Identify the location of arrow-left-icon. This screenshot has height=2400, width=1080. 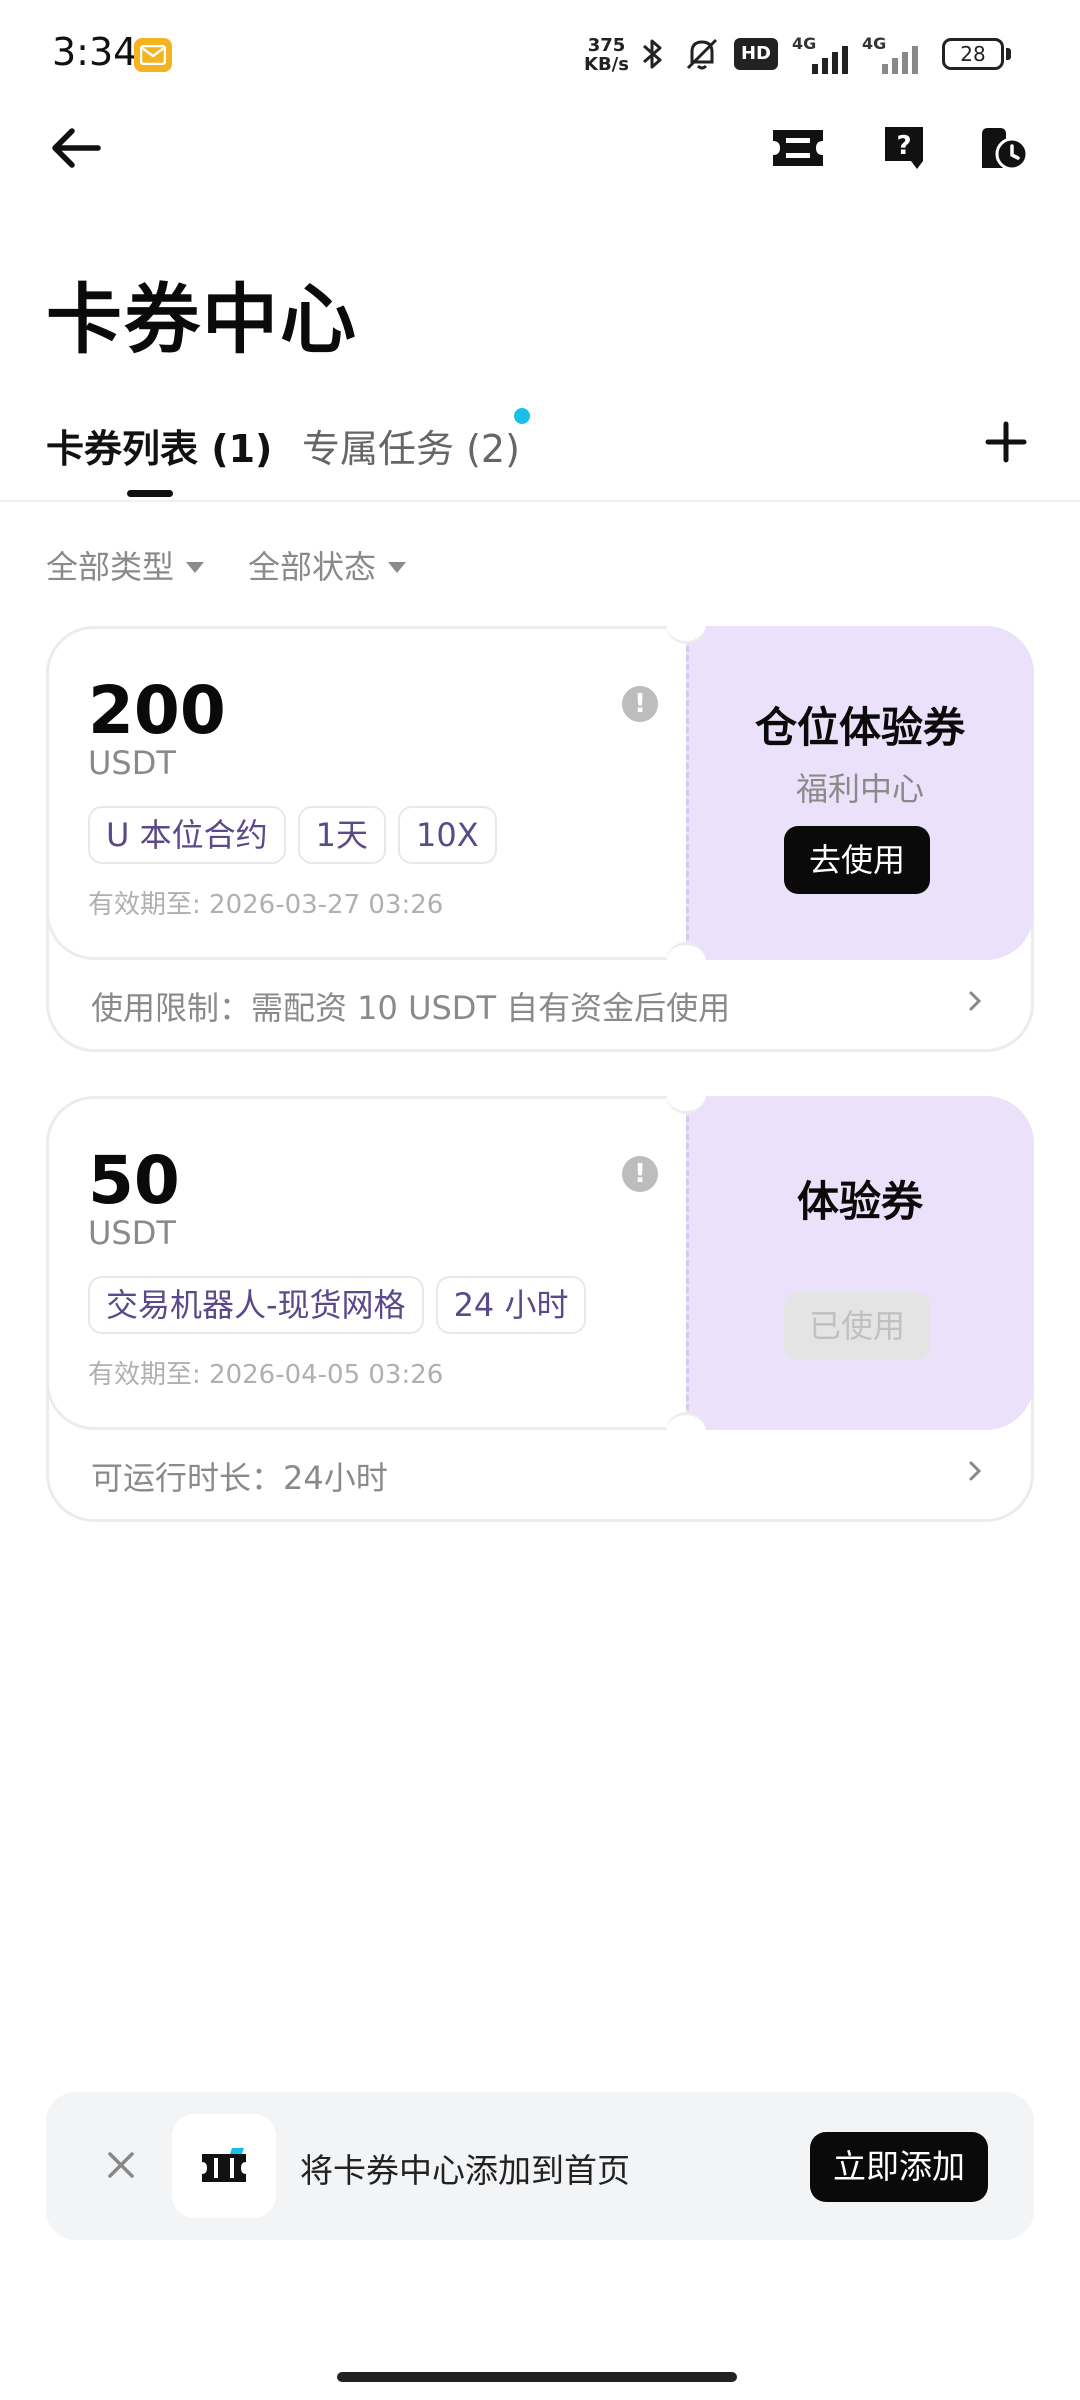
(76, 148).